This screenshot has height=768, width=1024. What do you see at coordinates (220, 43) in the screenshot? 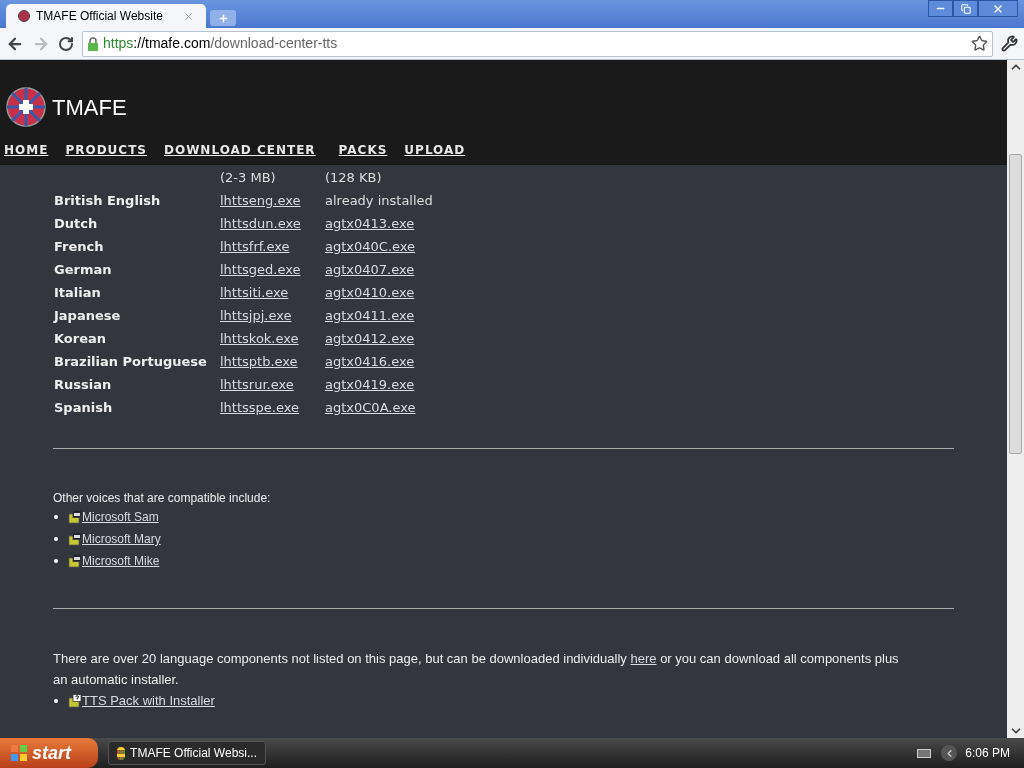
I see `url-text: https://tmafe.com/download-center-tts` at bounding box center [220, 43].